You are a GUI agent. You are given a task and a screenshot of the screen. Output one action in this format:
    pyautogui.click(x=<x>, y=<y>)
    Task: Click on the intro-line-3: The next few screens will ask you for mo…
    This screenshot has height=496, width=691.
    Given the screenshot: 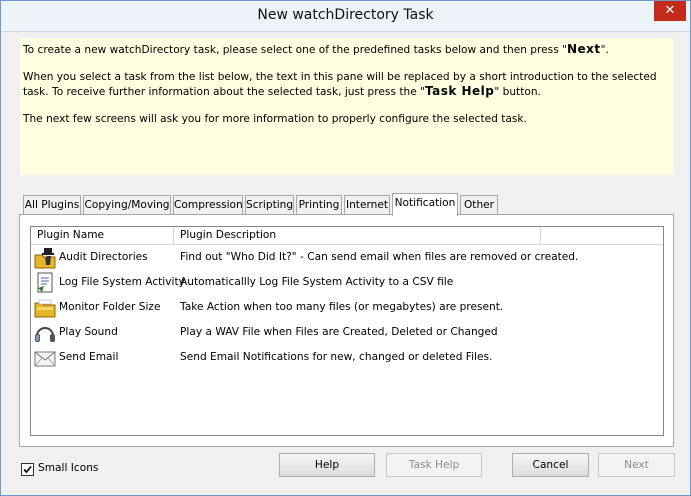 What is the action you would take?
    pyautogui.click(x=275, y=119)
    